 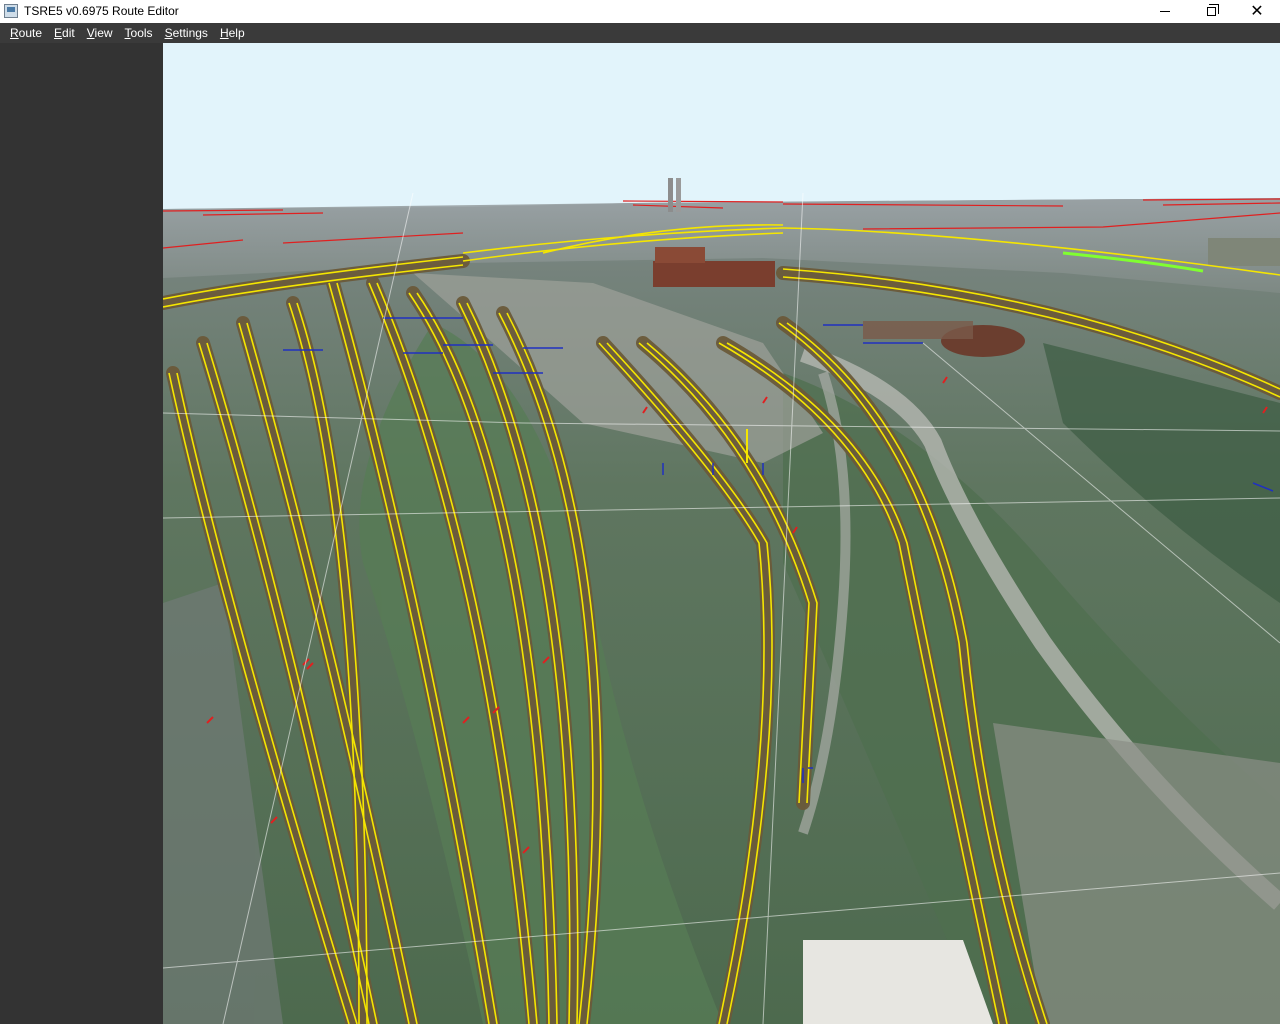 What do you see at coordinates (101, 11) in the screenshot?
I see `window-title: TSRE5 v0.6975 Route Editor` at bounding box center [101, 11].